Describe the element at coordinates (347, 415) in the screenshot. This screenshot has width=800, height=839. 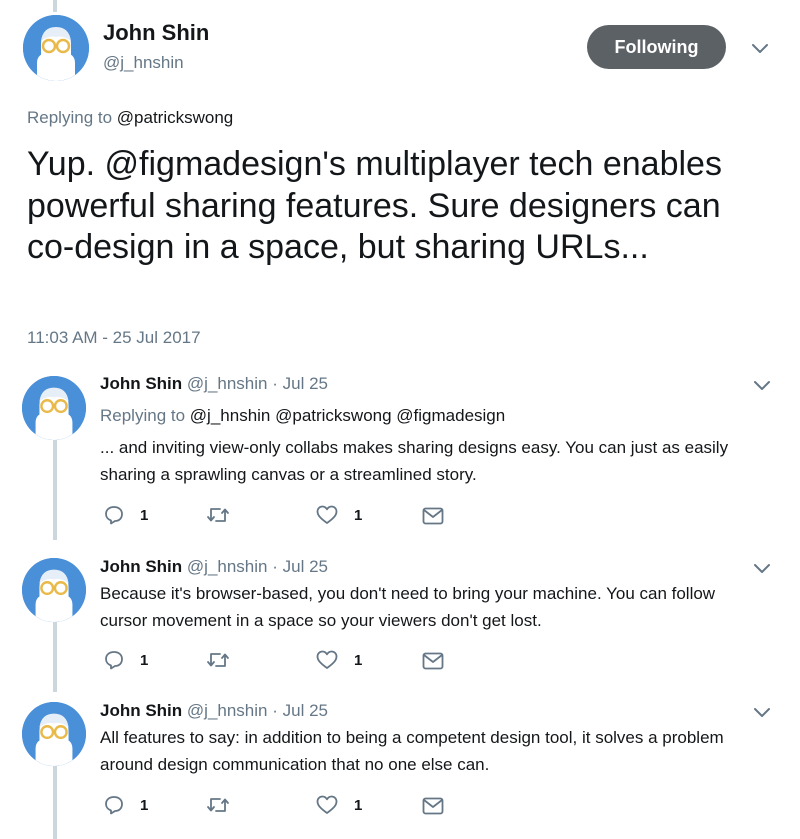
I see `mention-links: @j_hnshin @patrickswong @figmadesign` at that location.